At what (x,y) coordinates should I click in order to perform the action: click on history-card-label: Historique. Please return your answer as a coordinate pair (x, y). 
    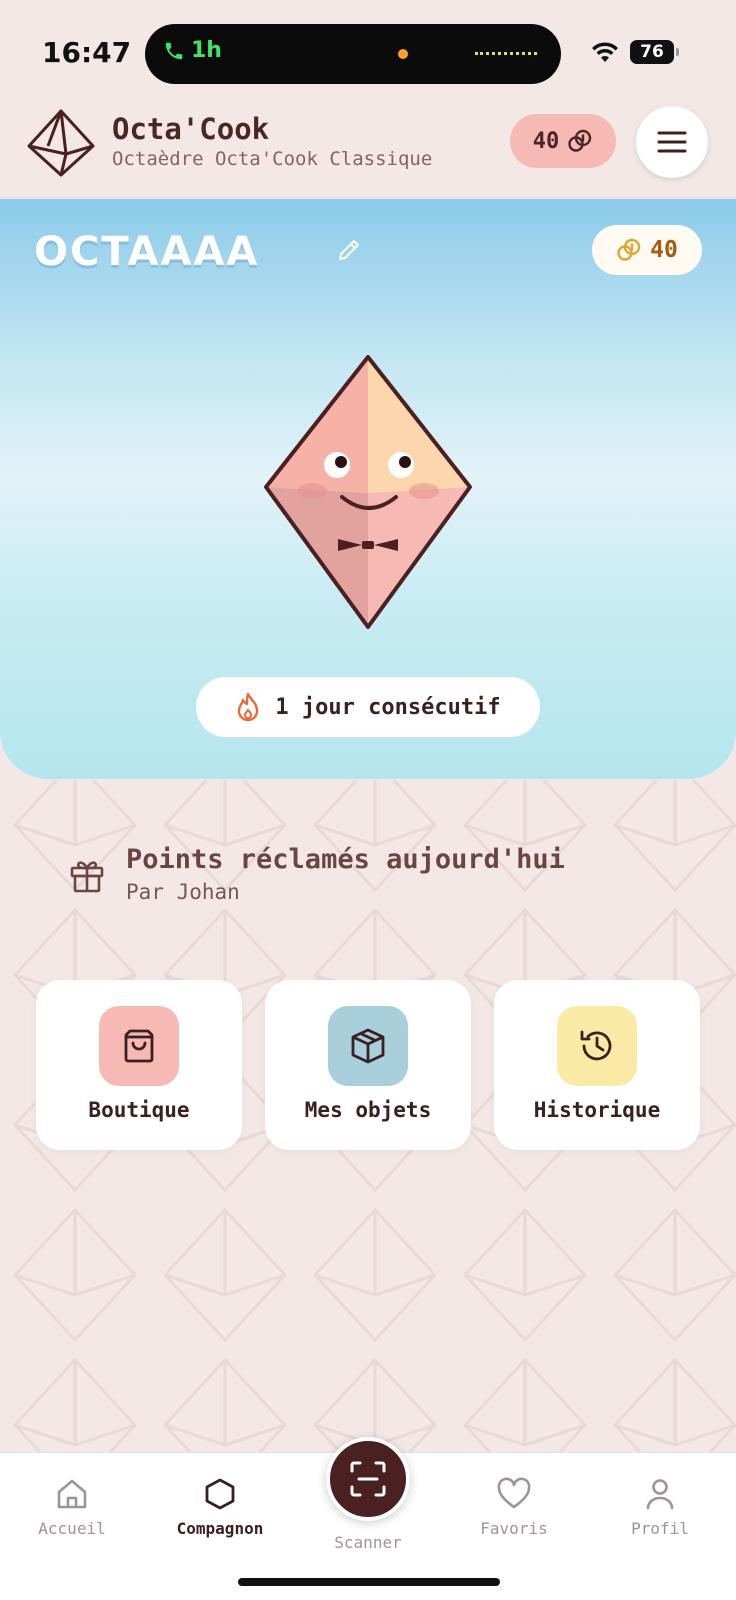
    Looking at the image, I should click on (597, 1110).